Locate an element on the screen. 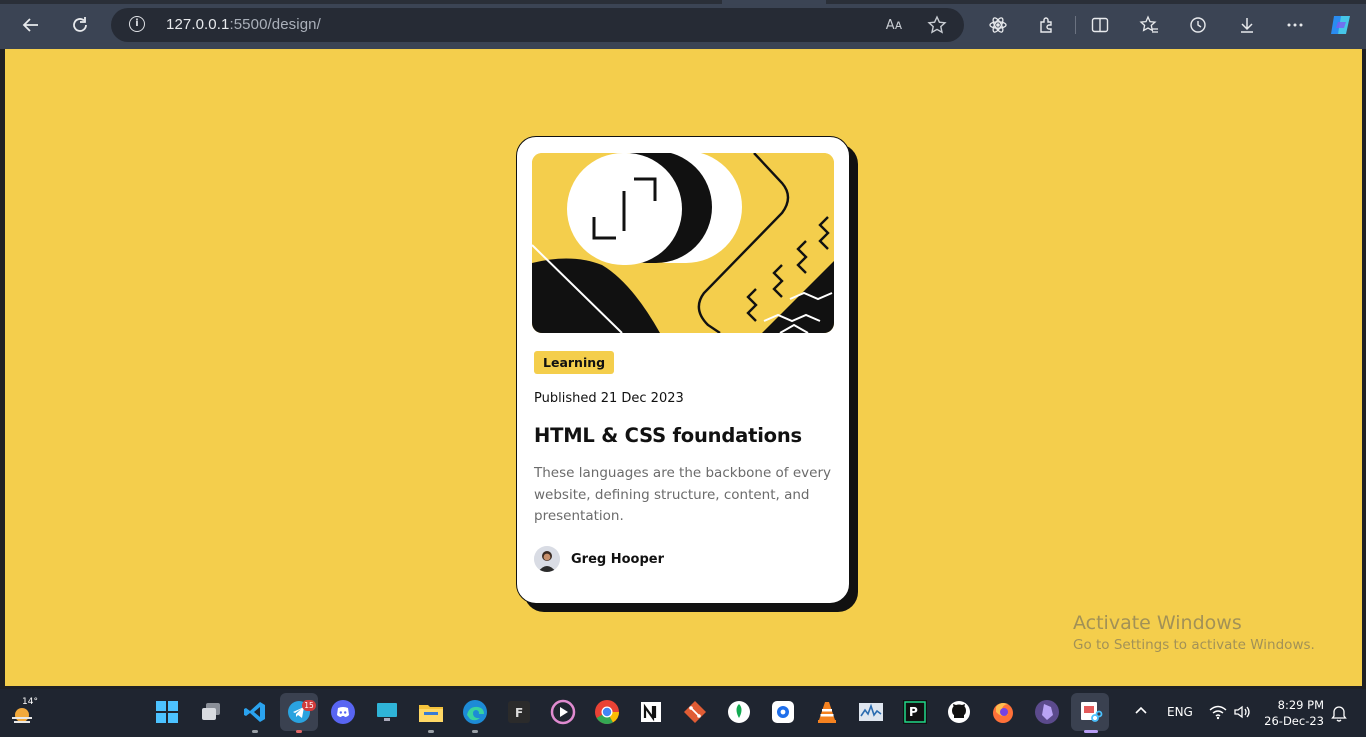 The image size is (1366, 737). notifications-icon is located at coordinates (1339, 714).